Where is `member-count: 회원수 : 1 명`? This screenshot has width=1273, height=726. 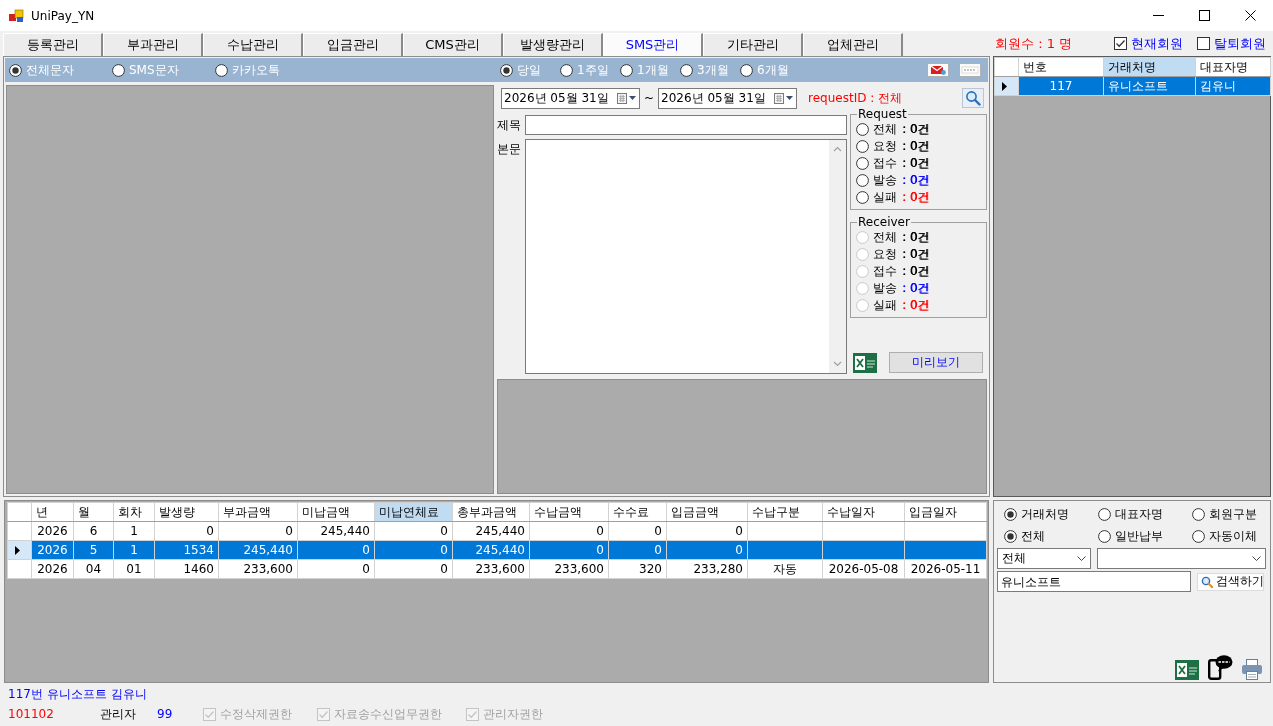
member-count: 회원수 : 1 명 is located at coordinates (1034, 43).